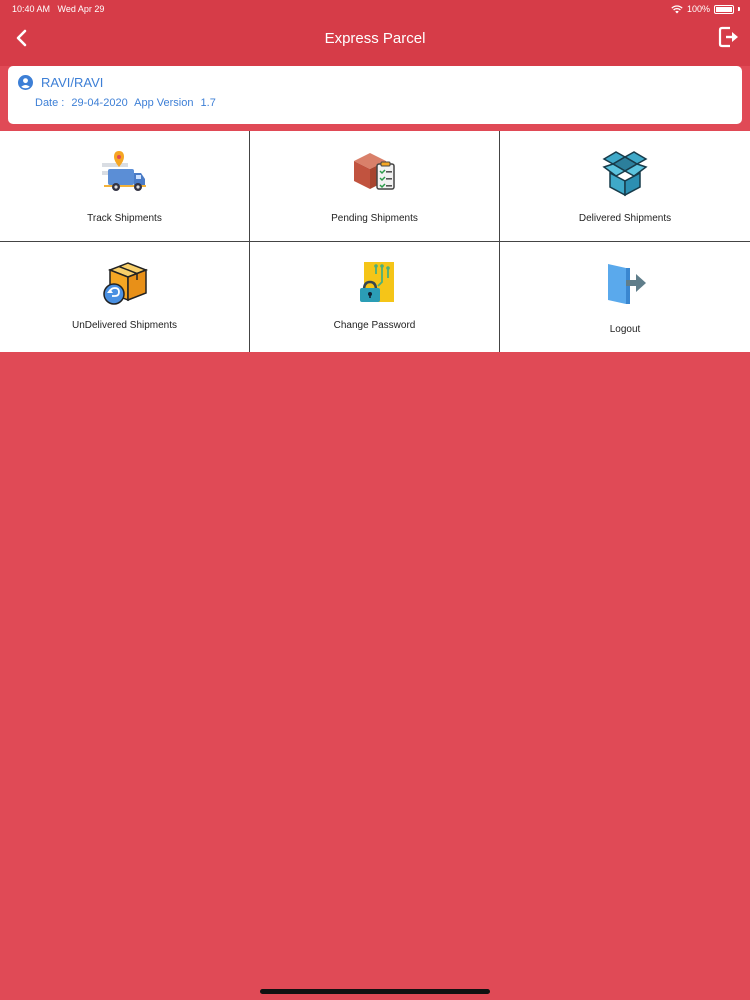  Describe the element at coordinates (124, 325) in the screenshot. I see `menu-label: UnDelivered Shipments` at that location.